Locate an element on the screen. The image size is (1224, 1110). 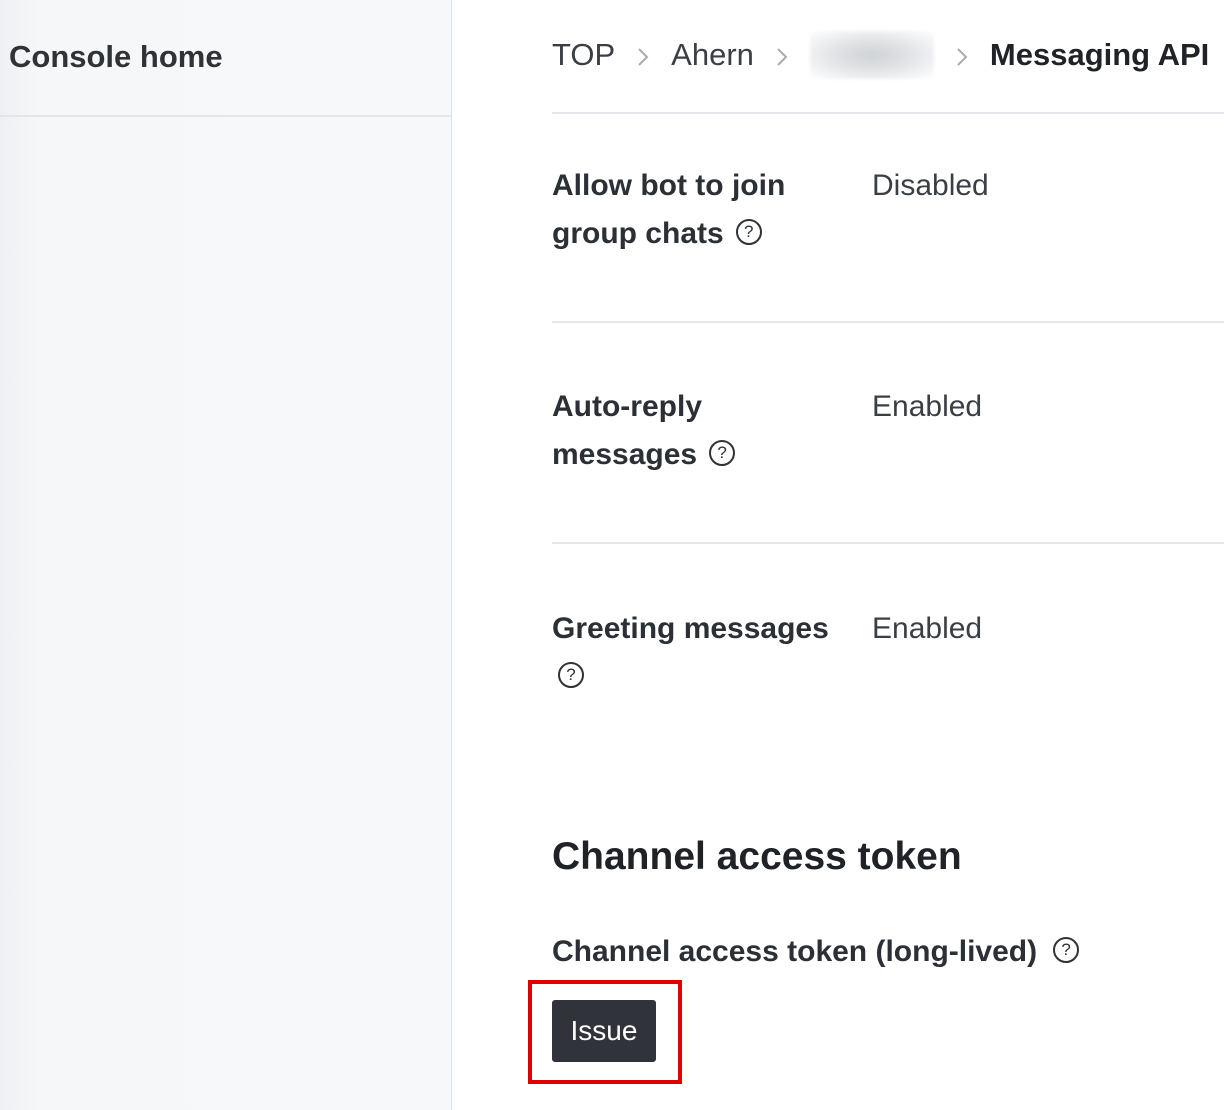
setting-value: Disabled is located at coordinates (930, 185).